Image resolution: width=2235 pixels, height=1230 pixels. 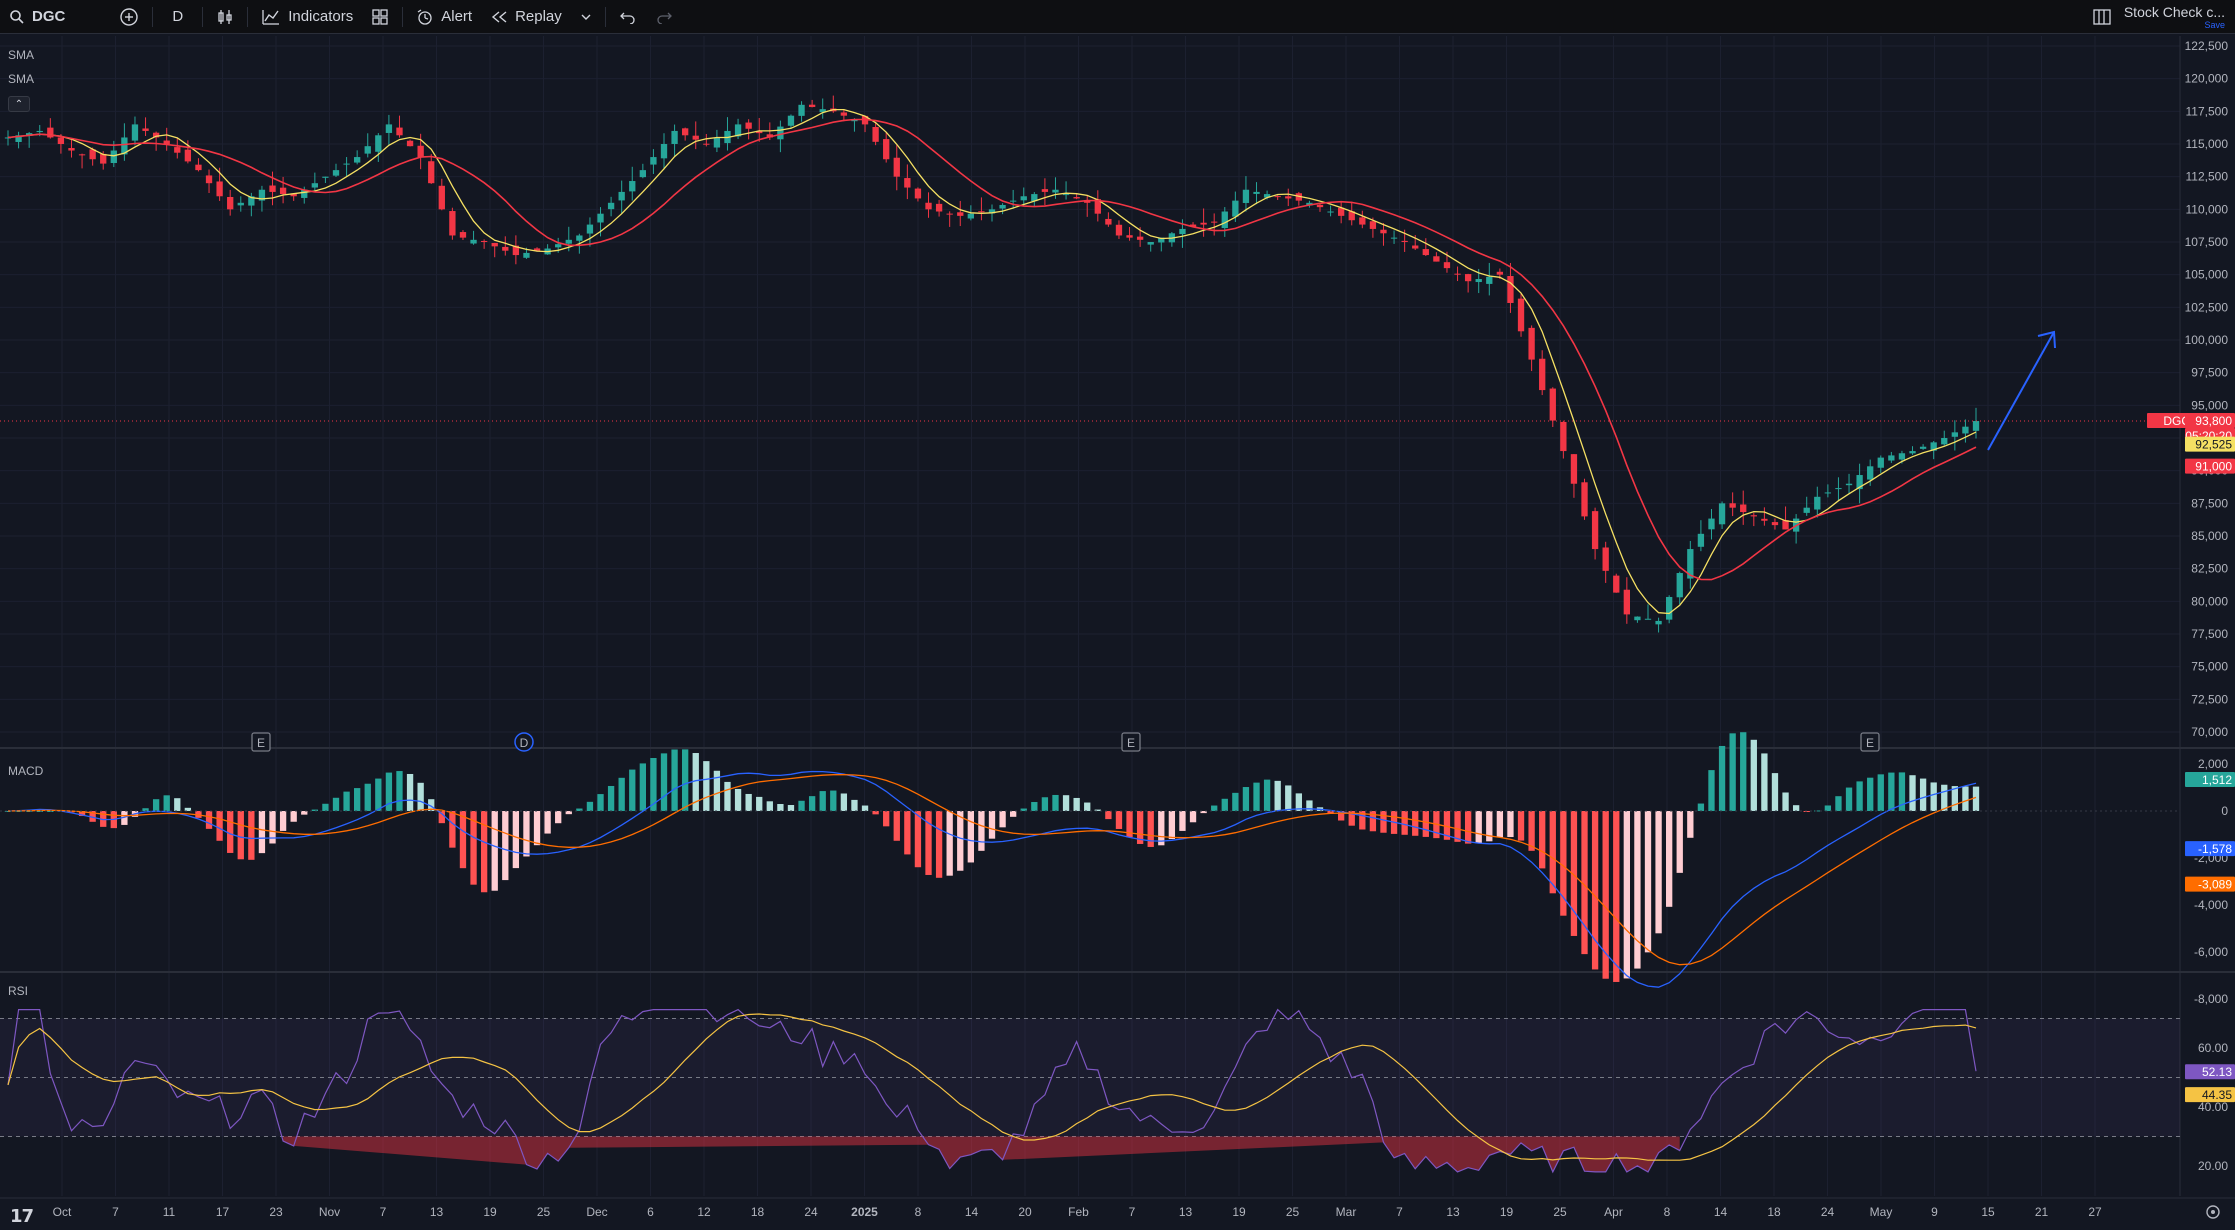 I want to click on undo-icon, so click(x=628, y=17).